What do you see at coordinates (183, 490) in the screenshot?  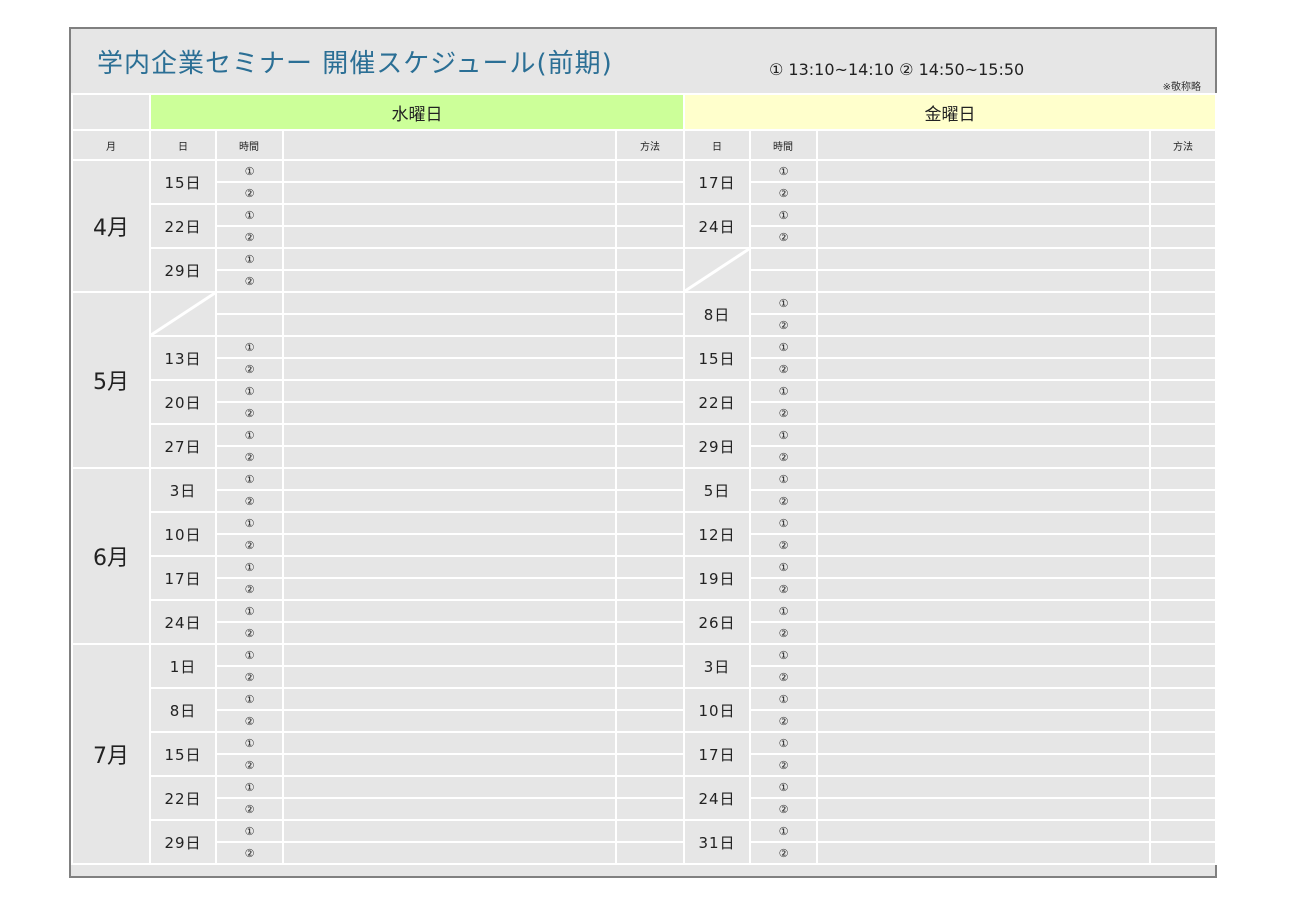 I see `wed-date: 3日` at bounding box center [183, 490].